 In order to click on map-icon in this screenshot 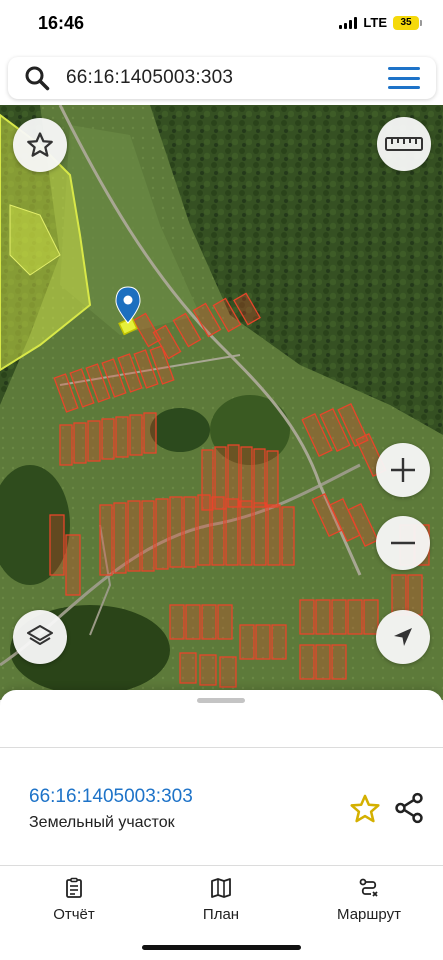, I will do `click(221, 888)`.